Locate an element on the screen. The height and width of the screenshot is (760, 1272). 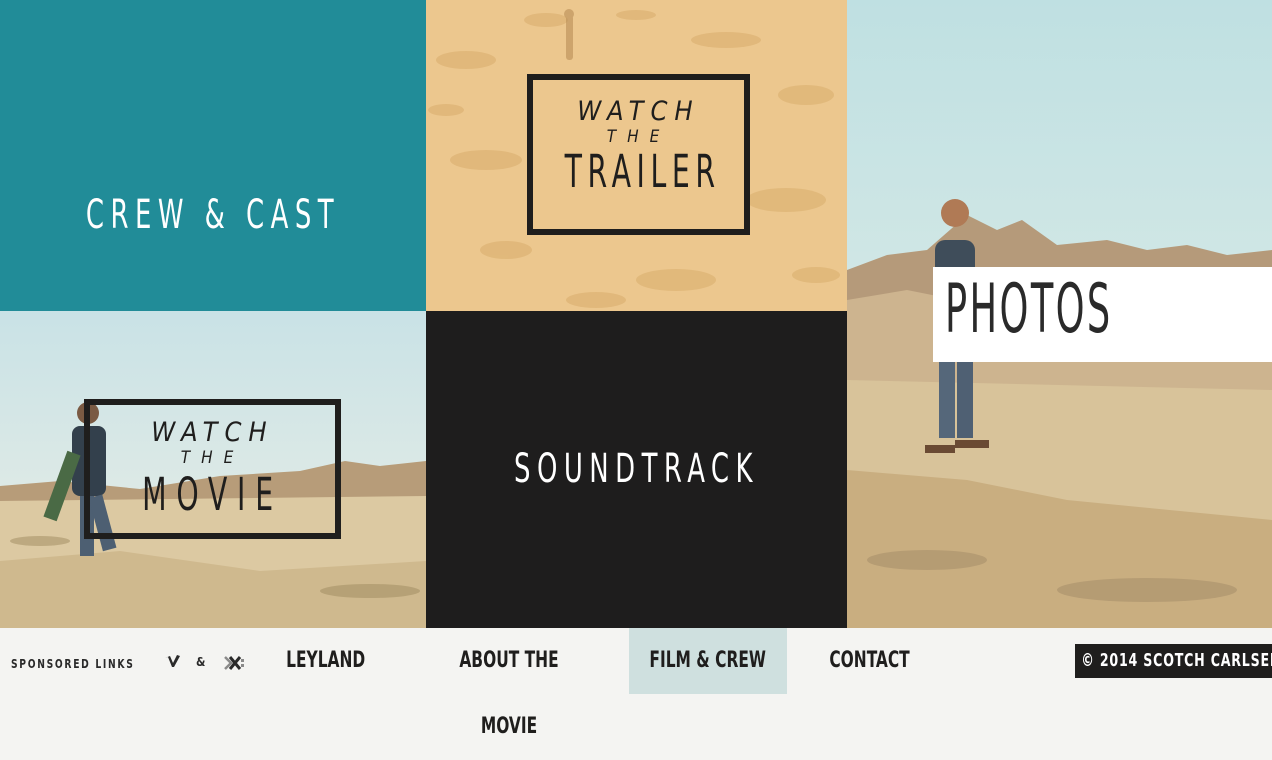
nav-film-crew-label: FILM & CREW is located at coordinates (708, 660).